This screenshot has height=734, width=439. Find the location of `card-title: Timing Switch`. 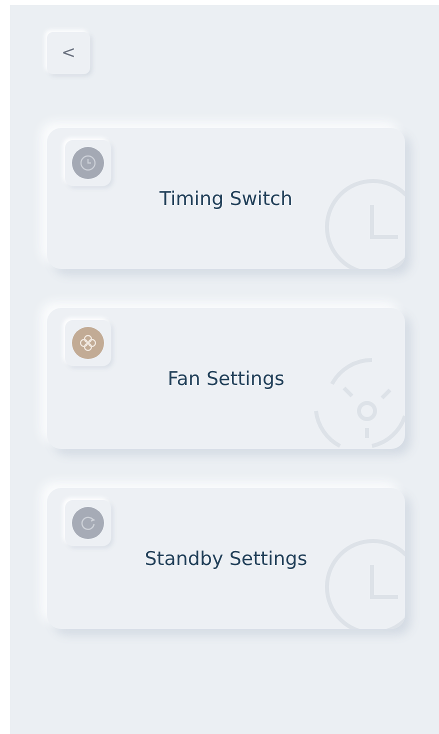

card-title: Timing Switch is located at coordinates (226, 199).